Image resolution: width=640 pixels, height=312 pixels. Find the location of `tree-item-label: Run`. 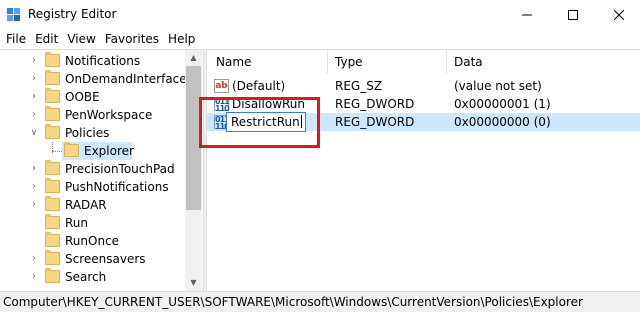

tree-item-label: Run is located at coordinates (77, 223).